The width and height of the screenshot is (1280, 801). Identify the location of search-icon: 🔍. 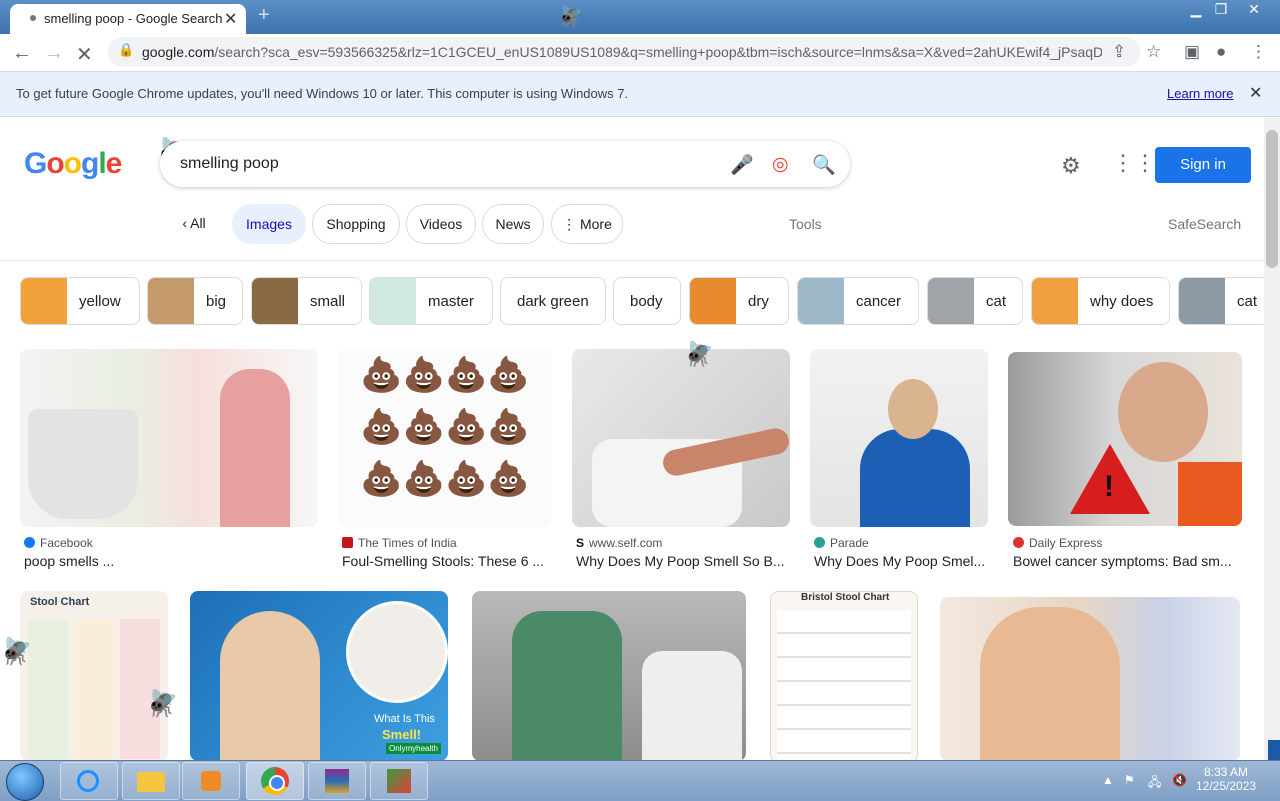
(824, 165).